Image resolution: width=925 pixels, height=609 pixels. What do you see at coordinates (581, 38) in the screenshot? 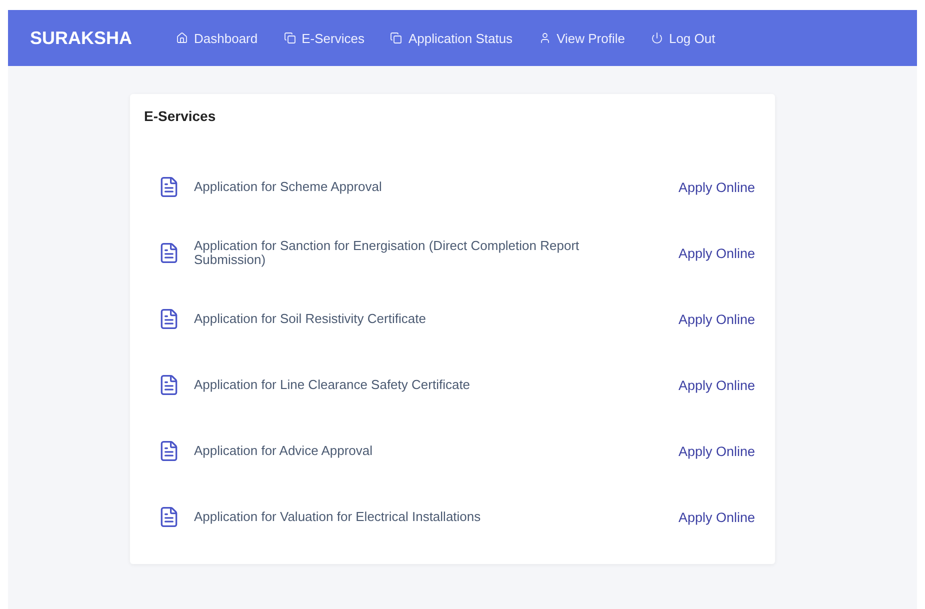
I see `nav-link: View Profile` at bounding box center [581, 38].